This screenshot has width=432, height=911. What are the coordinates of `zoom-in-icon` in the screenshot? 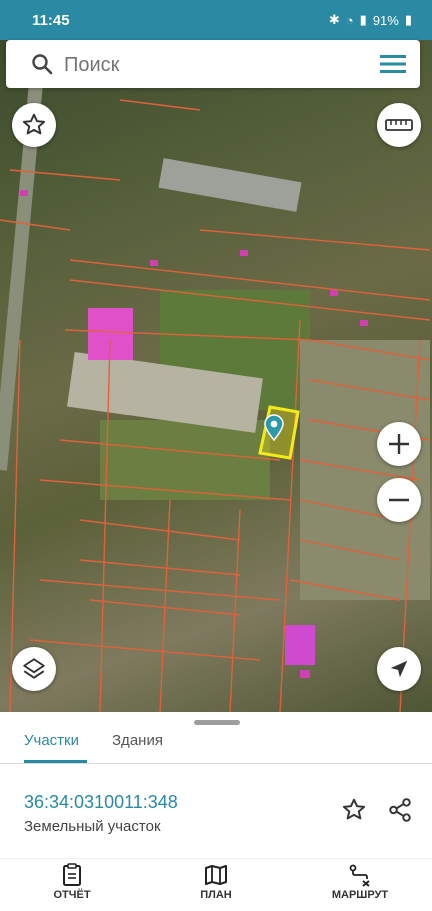 It's located at (399, 444).